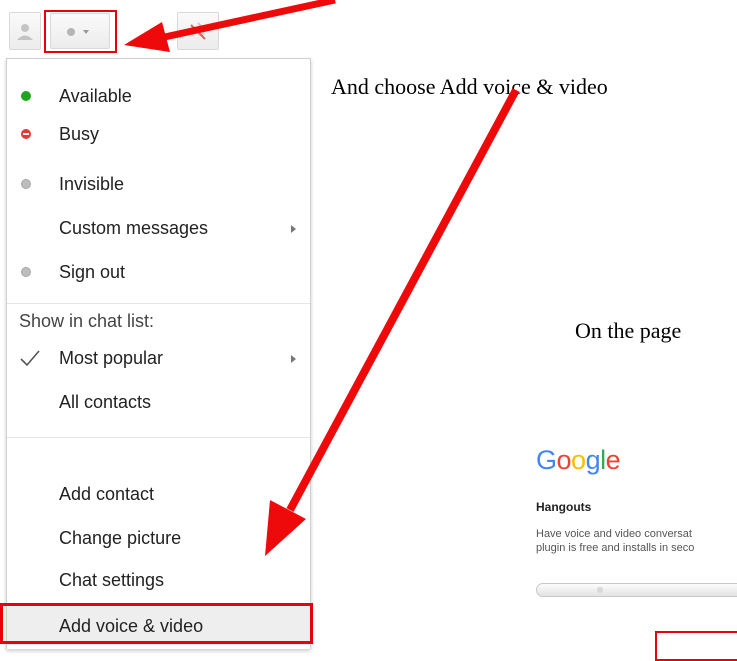  Describe the element at coordinates (469, 86) in the screenshot. I see `instruction-step-1: And choose Add voice & video` at that location.